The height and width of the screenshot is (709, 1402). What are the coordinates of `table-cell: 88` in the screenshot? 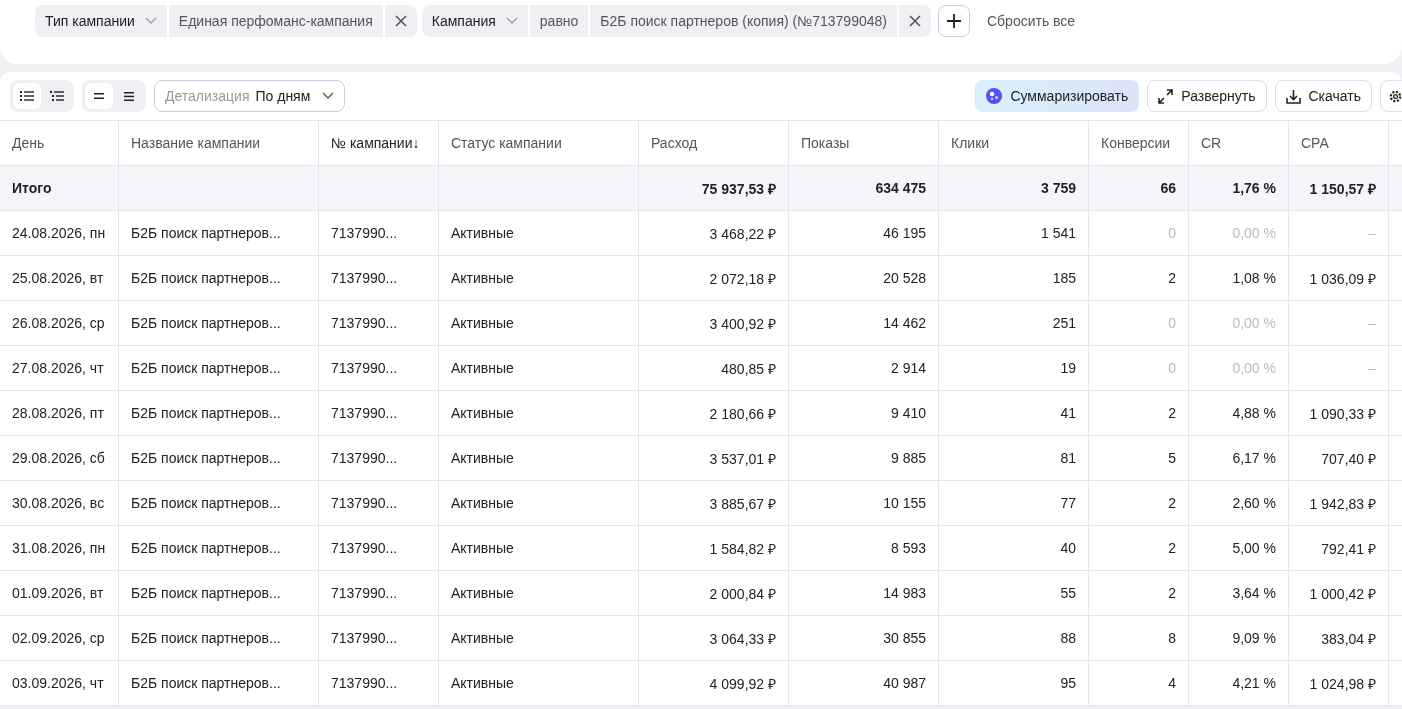 It's located at (1013, 638).